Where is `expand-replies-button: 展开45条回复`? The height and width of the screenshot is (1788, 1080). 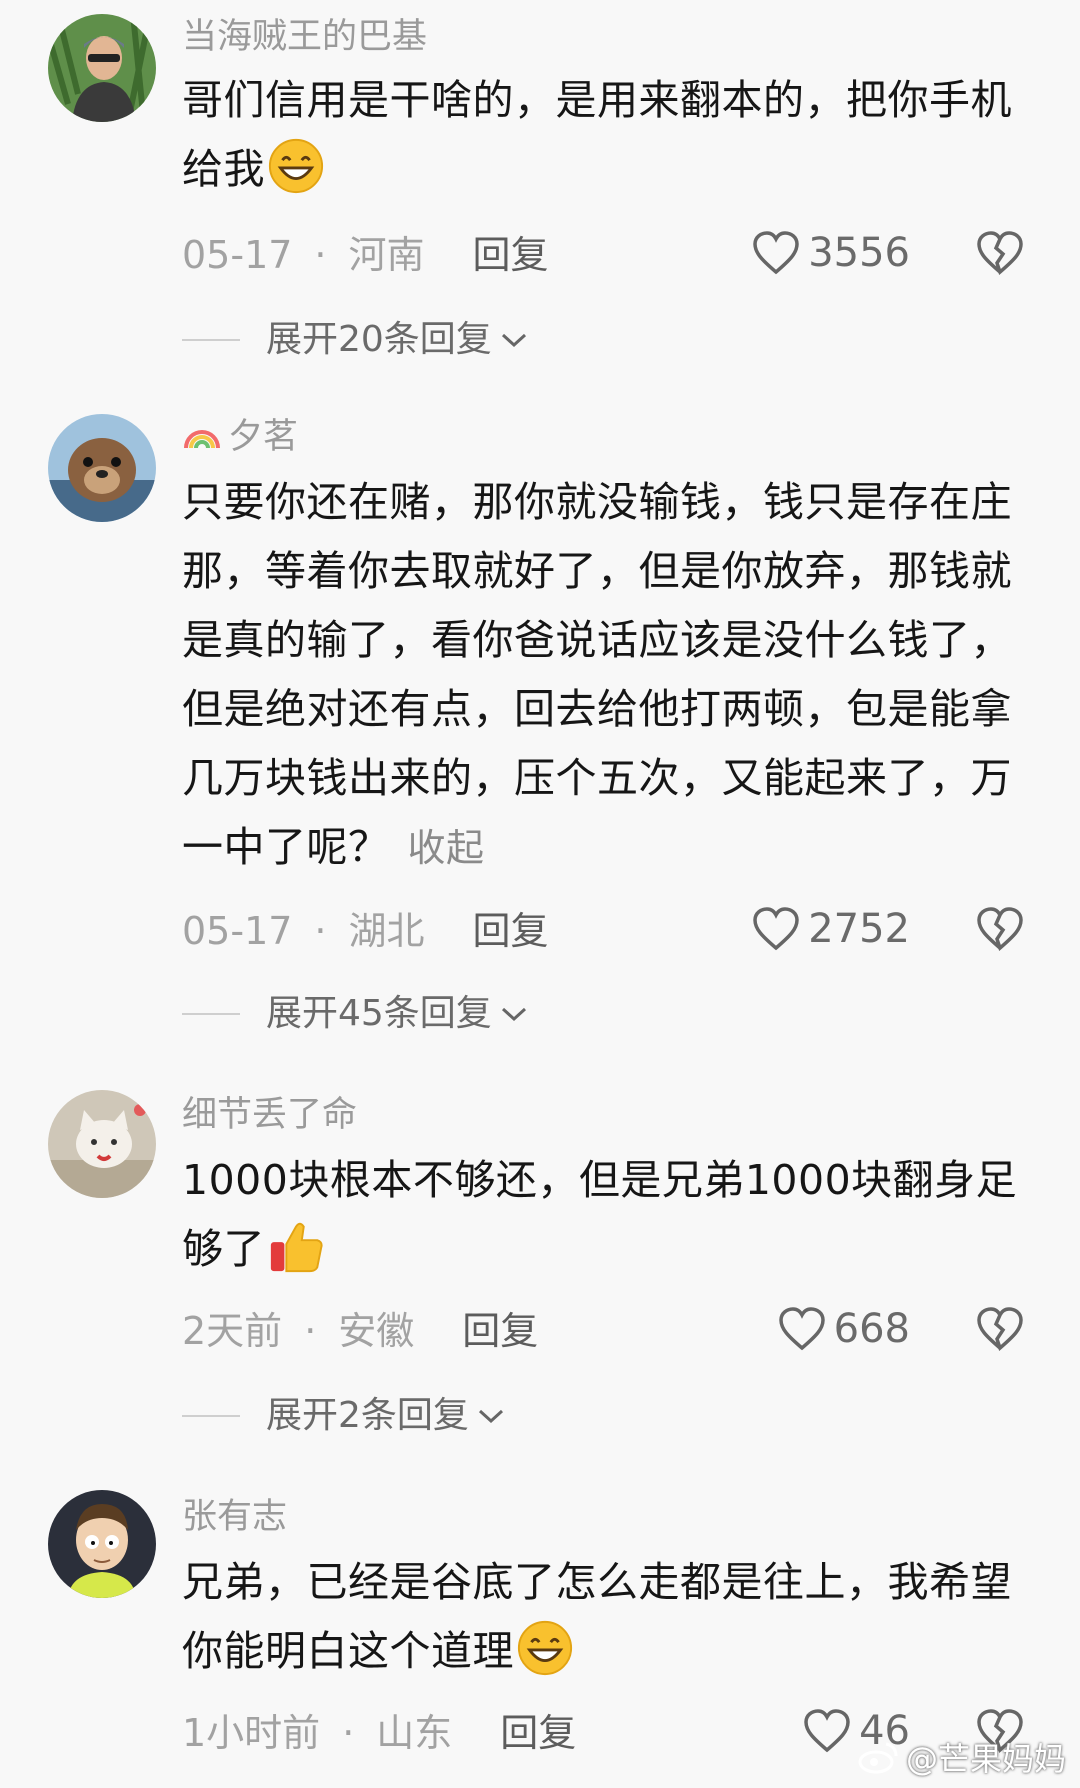 expand-replies-button: 展开45条回复 is located at coordinates (355, 1014).